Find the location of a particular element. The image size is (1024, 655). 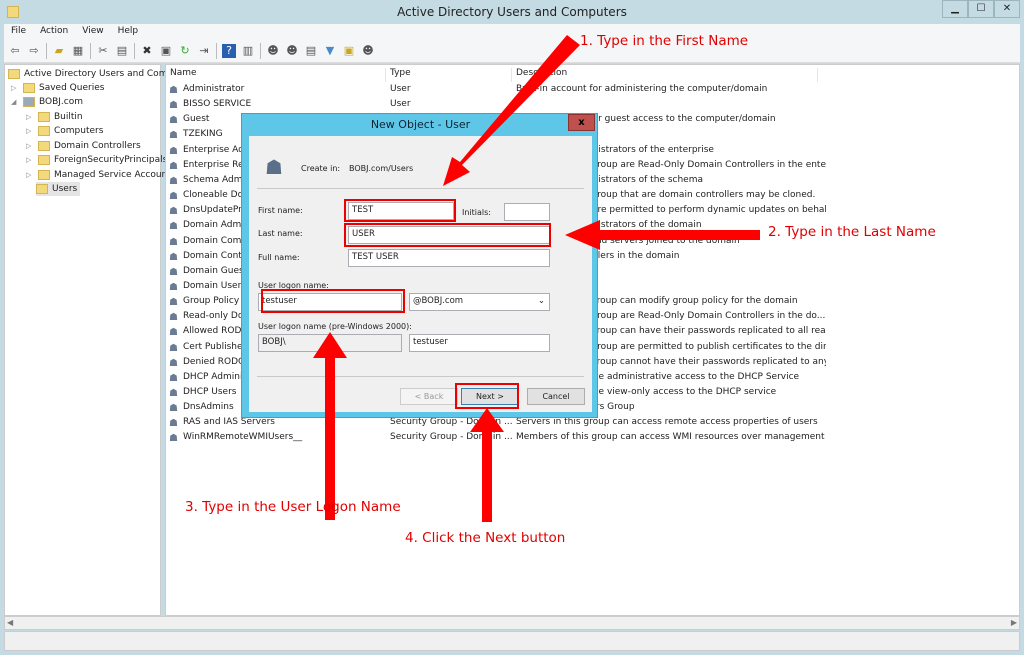

annotation-3: 3. Type in the User Logon Name is located at coordinates (293, 507).